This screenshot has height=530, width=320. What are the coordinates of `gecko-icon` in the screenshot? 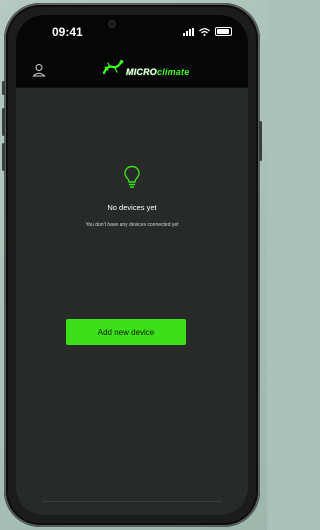 It's located at (113, 67).